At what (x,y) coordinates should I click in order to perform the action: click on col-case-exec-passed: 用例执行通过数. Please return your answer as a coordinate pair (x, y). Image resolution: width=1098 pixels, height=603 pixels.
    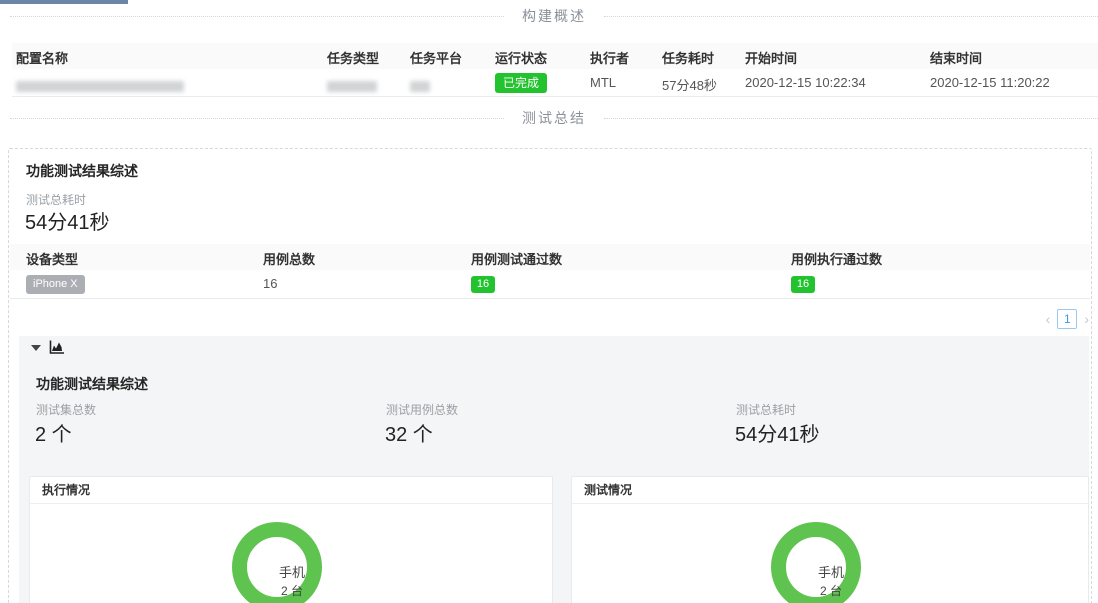
    Looking at the image, I should click on (837, 259).